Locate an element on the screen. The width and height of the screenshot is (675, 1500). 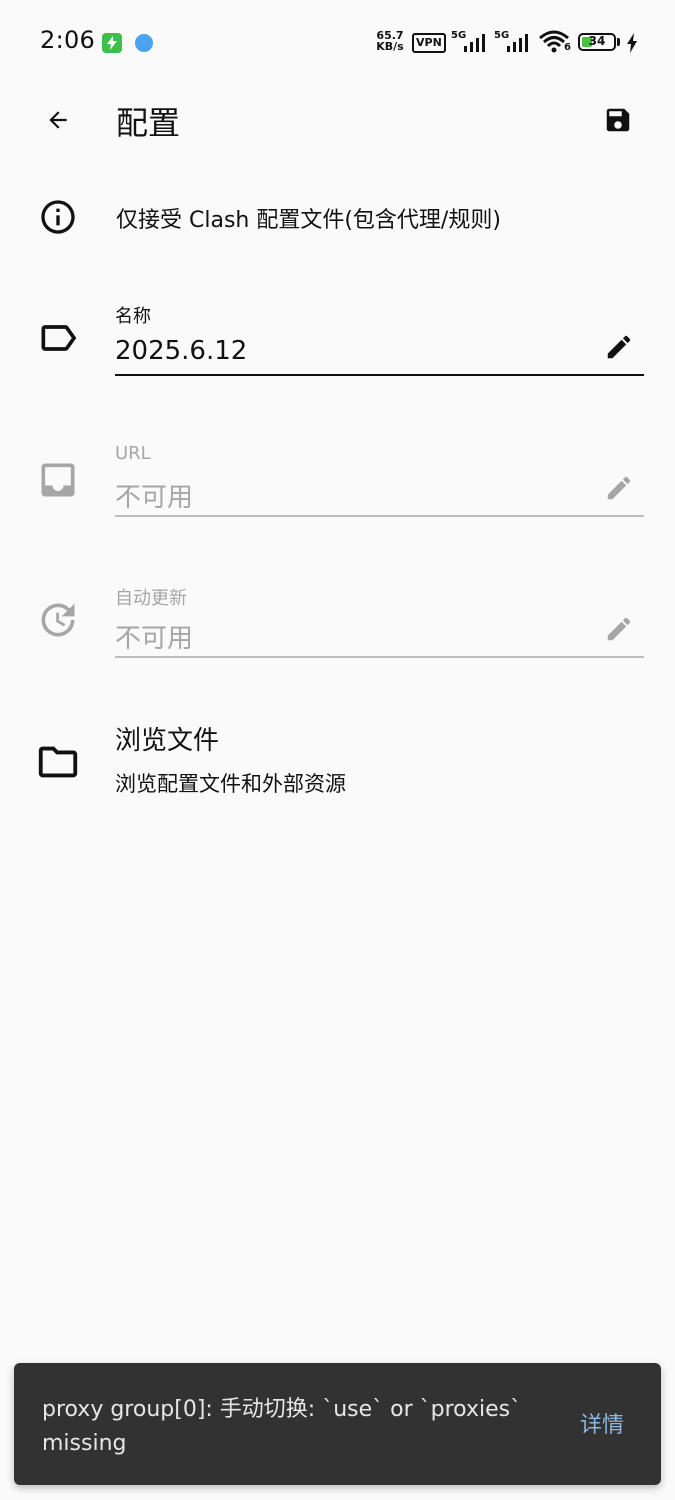
snackbar-details-button: 详情 is located at coordinates (602, 1423).